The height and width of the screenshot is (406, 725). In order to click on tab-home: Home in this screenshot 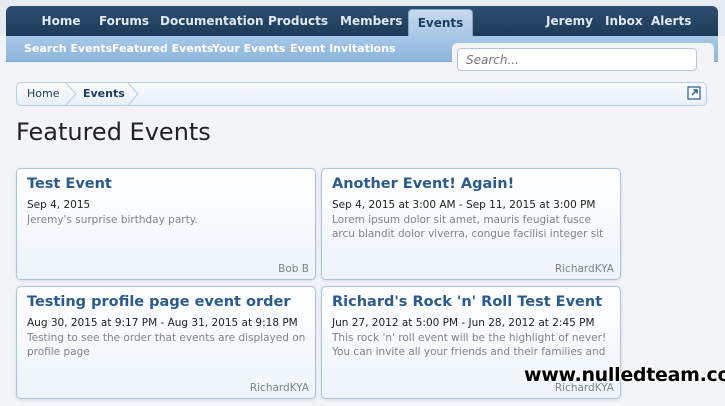, I will do `click(61, 21)`.